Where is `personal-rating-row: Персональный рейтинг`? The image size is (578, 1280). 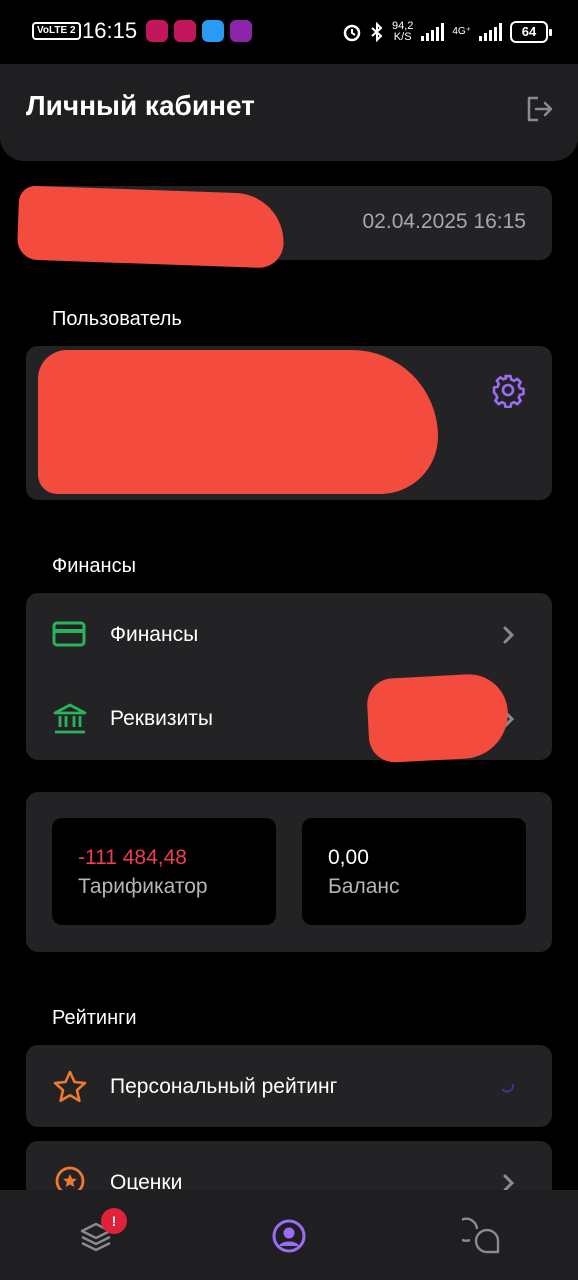
personal-rating-row: Персональный рейтинг is located at coordinates (289, 1086).